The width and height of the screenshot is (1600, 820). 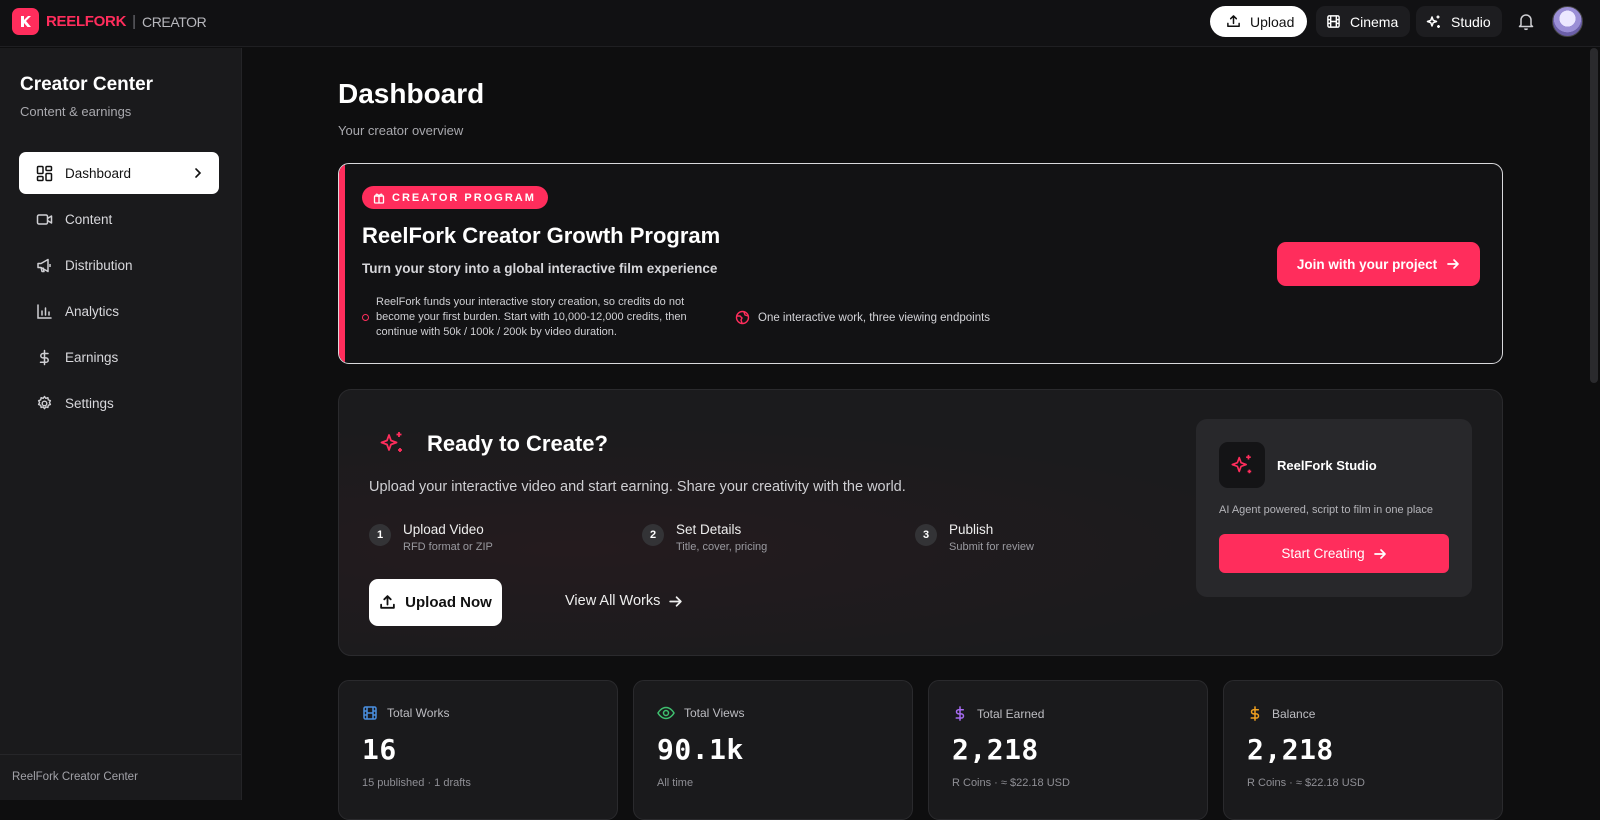 What do you see at coordinates (704, 537) in the screenshot?
I see `step-set-details: 2 Set Details Title, cover, pricing` at bounding box center [704, 537].